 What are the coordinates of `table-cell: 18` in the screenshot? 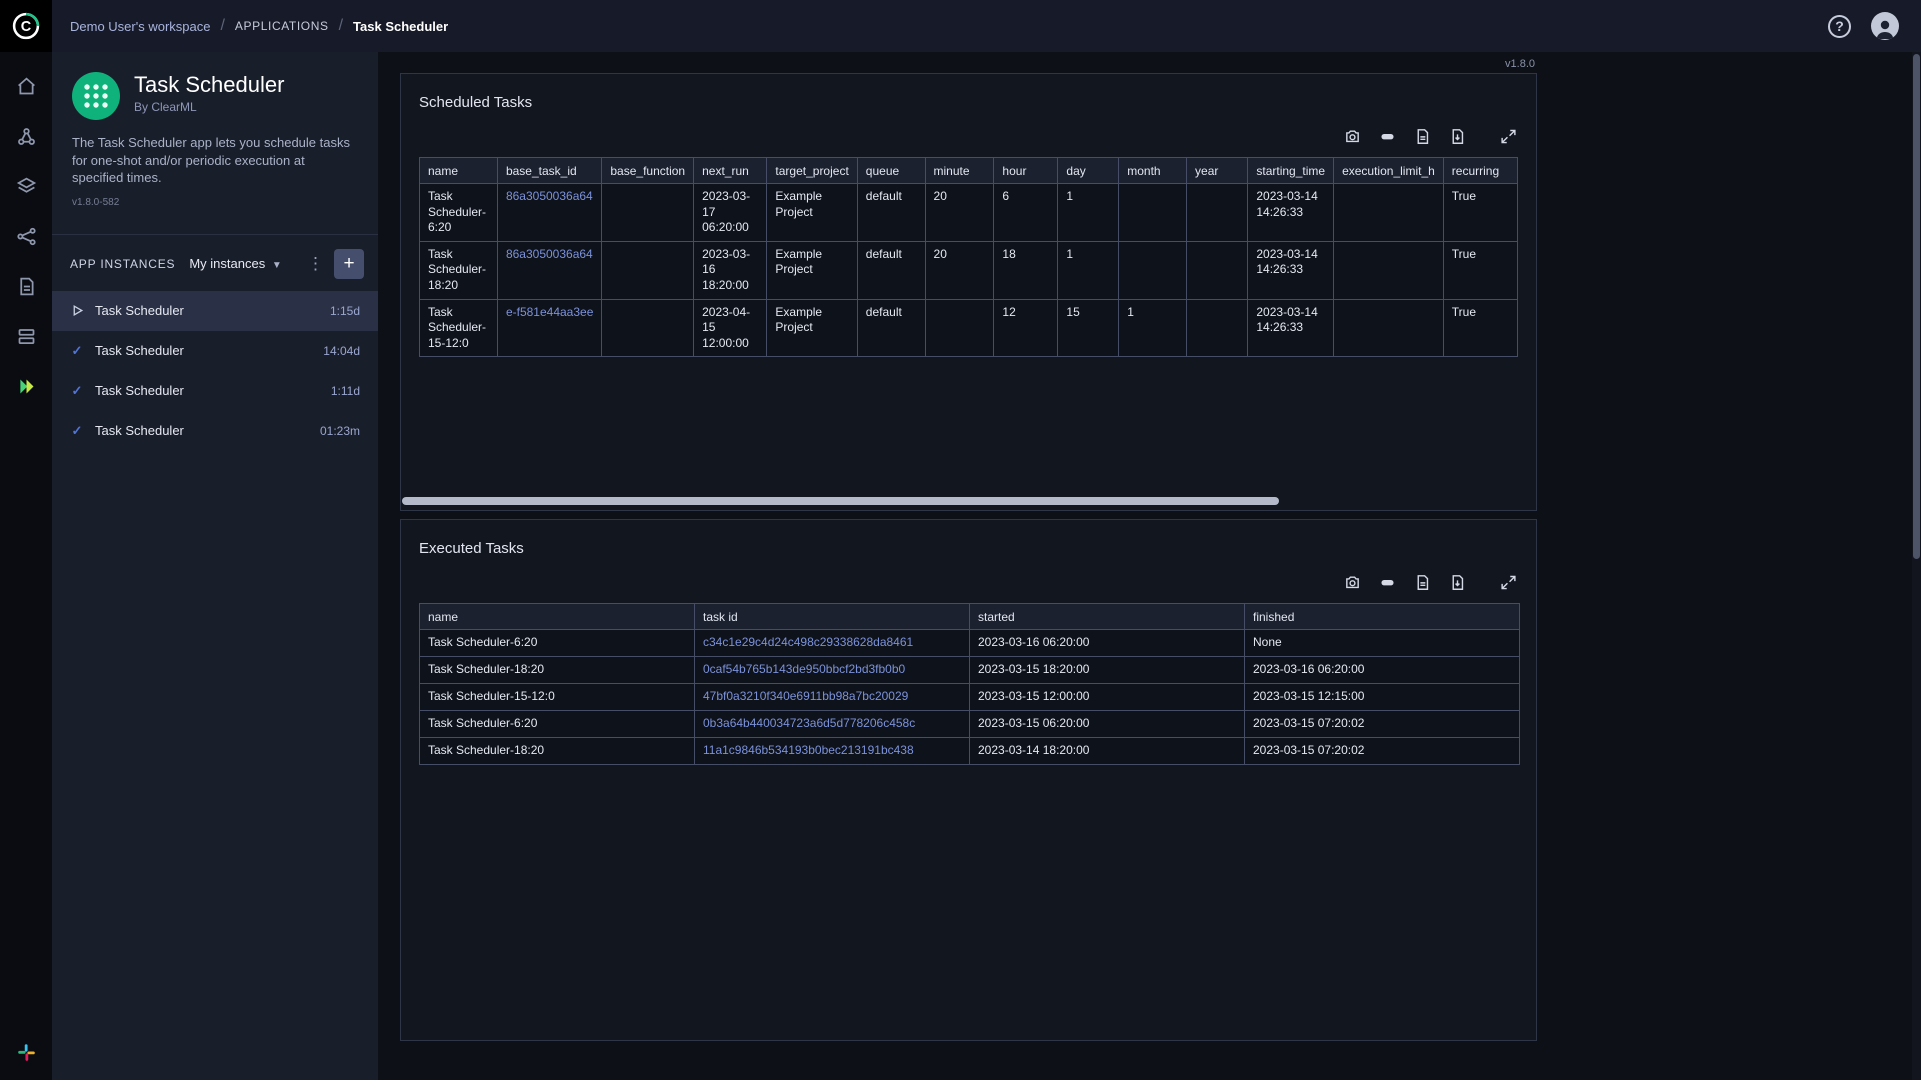 It's located at (1026, 270).